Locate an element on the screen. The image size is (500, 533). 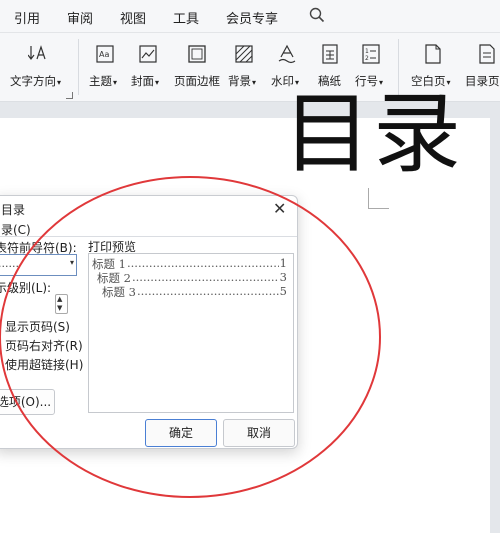
watermark-icon is located at coordinates (287, 54).